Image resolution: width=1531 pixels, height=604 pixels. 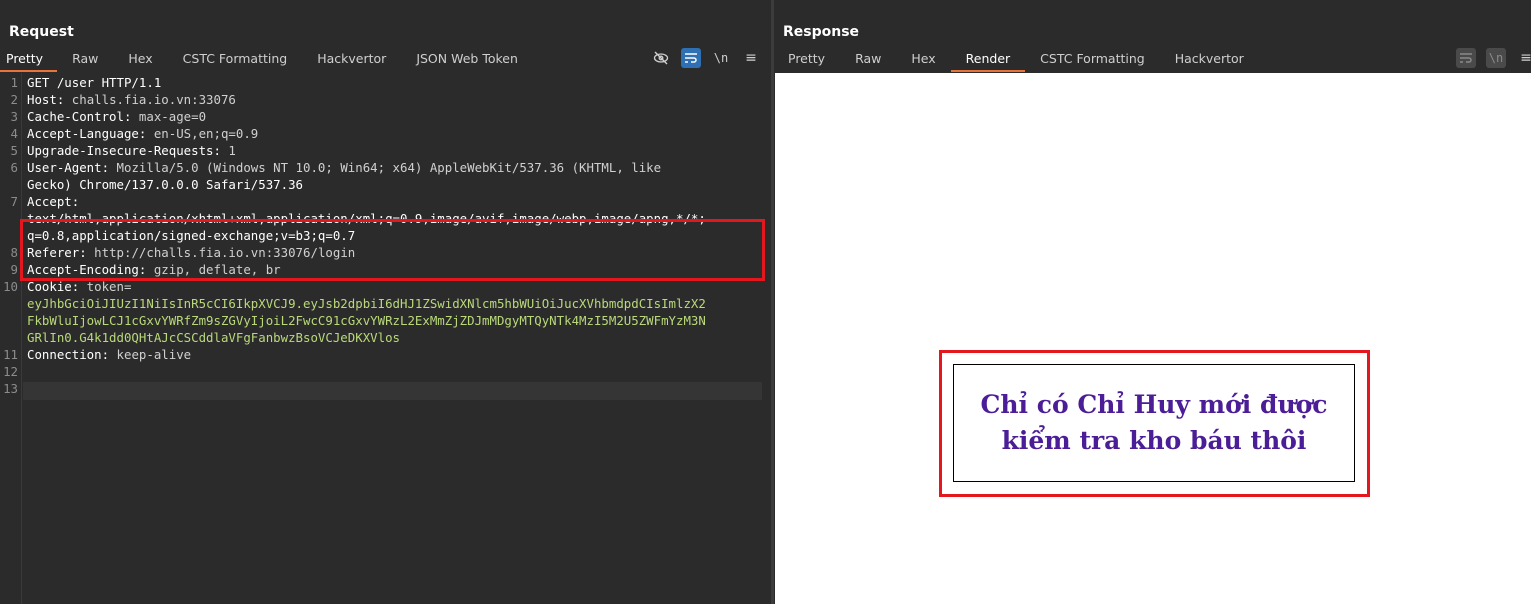 What do you see at coordinates (385, 201) in the screenshot?
I see `code-line: 7 Accept:` at bounding box center [385, 201].